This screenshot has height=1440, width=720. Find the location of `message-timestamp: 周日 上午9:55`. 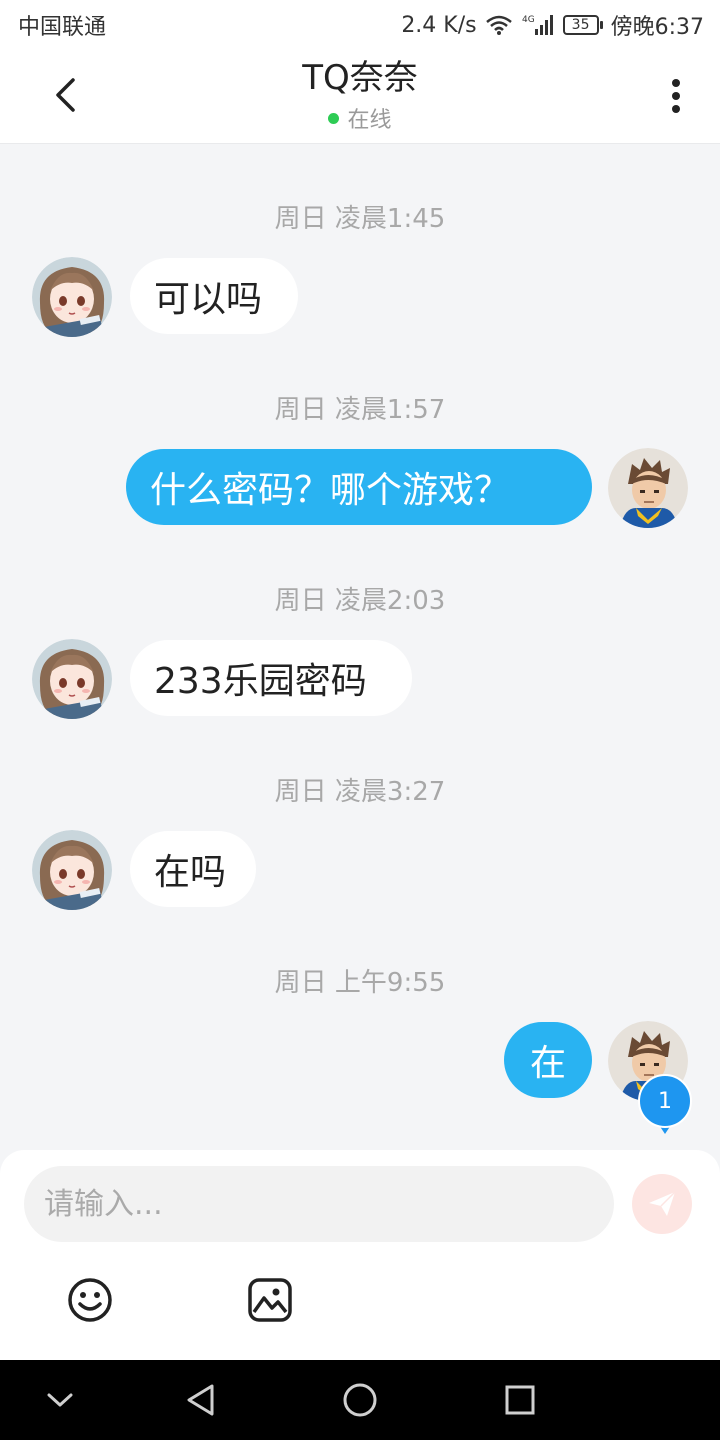

message-timestamp: 周日 上午9:55 is located at coordinates (360, 983).